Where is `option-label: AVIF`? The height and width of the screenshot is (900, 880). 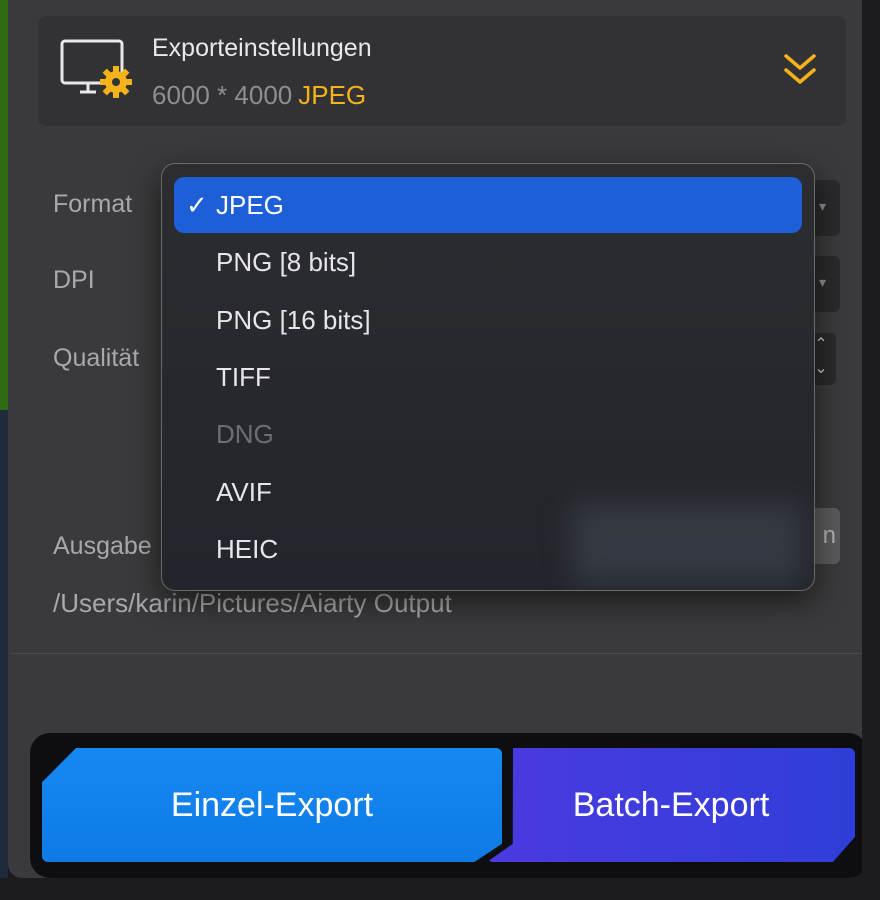 option-label: AVIF is located at coordinates (244, 492).